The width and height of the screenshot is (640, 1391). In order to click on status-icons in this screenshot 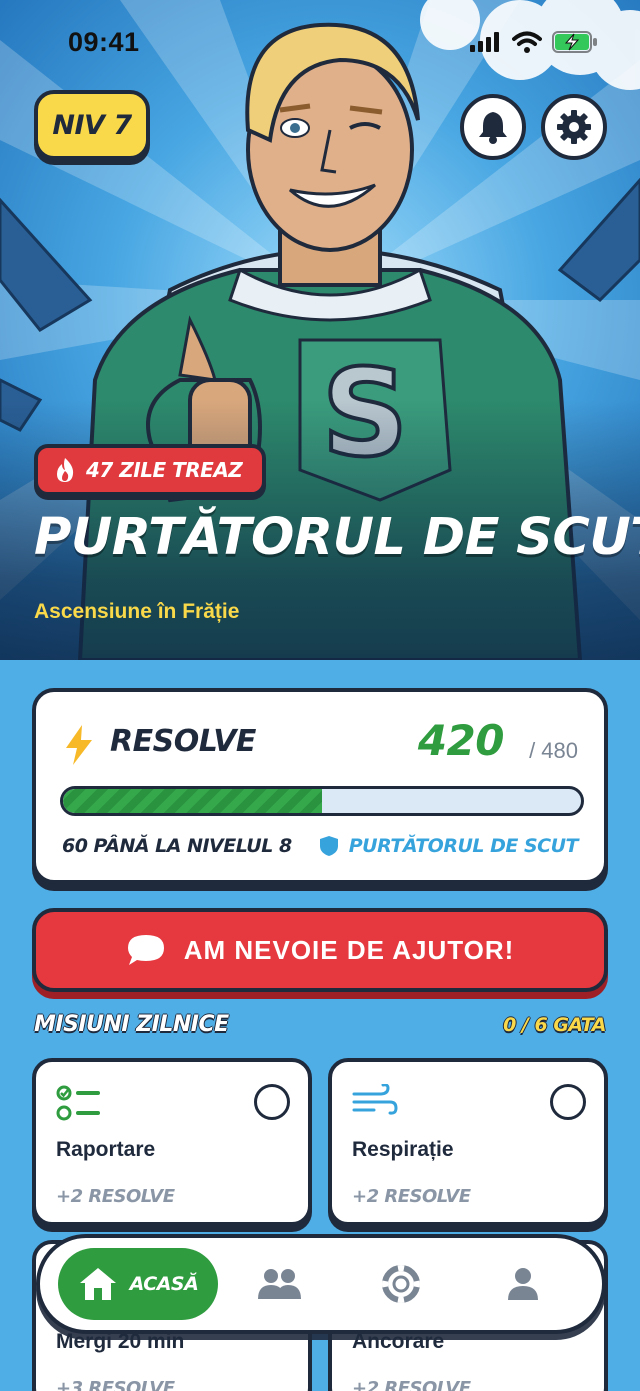, I will do `click(534, 42)`.